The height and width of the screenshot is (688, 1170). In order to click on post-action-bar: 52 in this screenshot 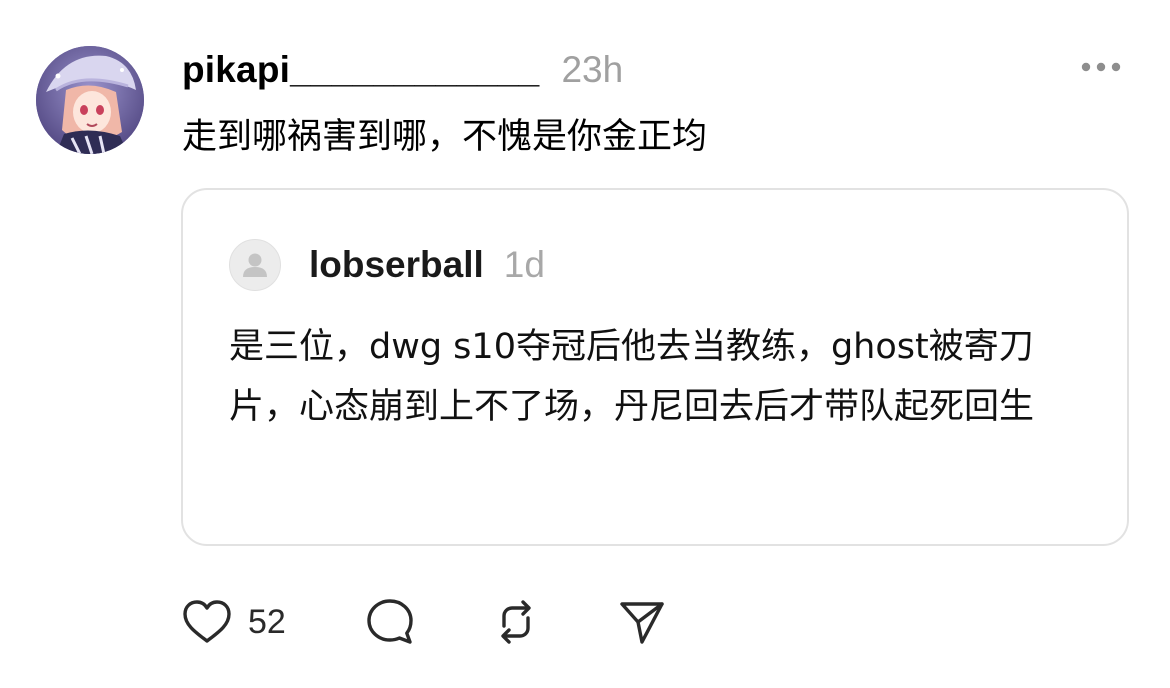, I will do `click(440, 622)`.